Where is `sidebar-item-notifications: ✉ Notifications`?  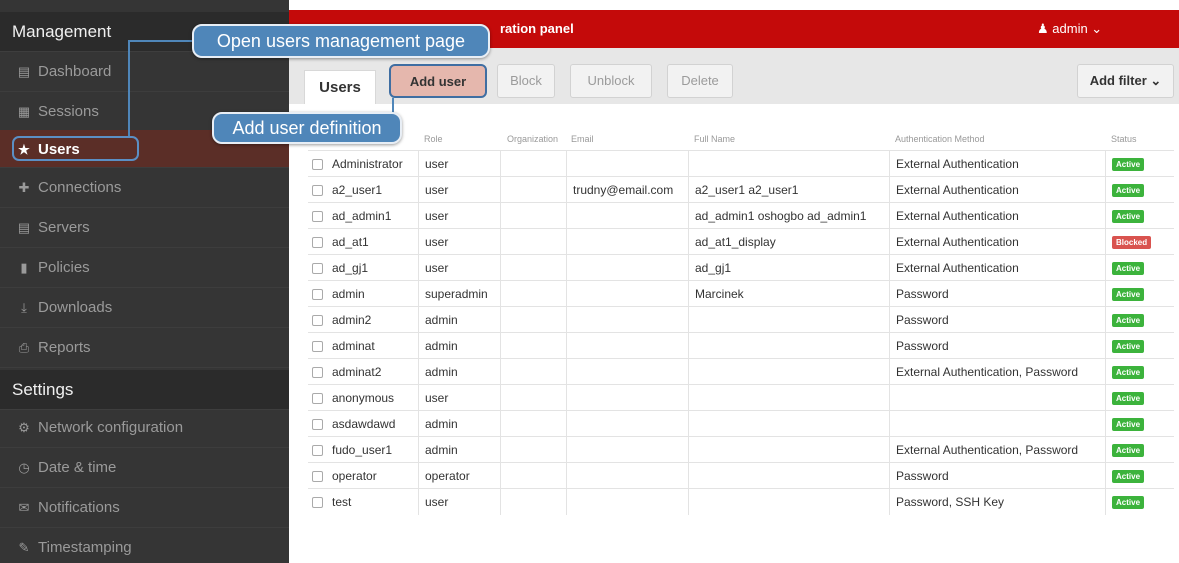 sidebar-item-notifications: ✉ Notifications is located at coordinates (144, 508).